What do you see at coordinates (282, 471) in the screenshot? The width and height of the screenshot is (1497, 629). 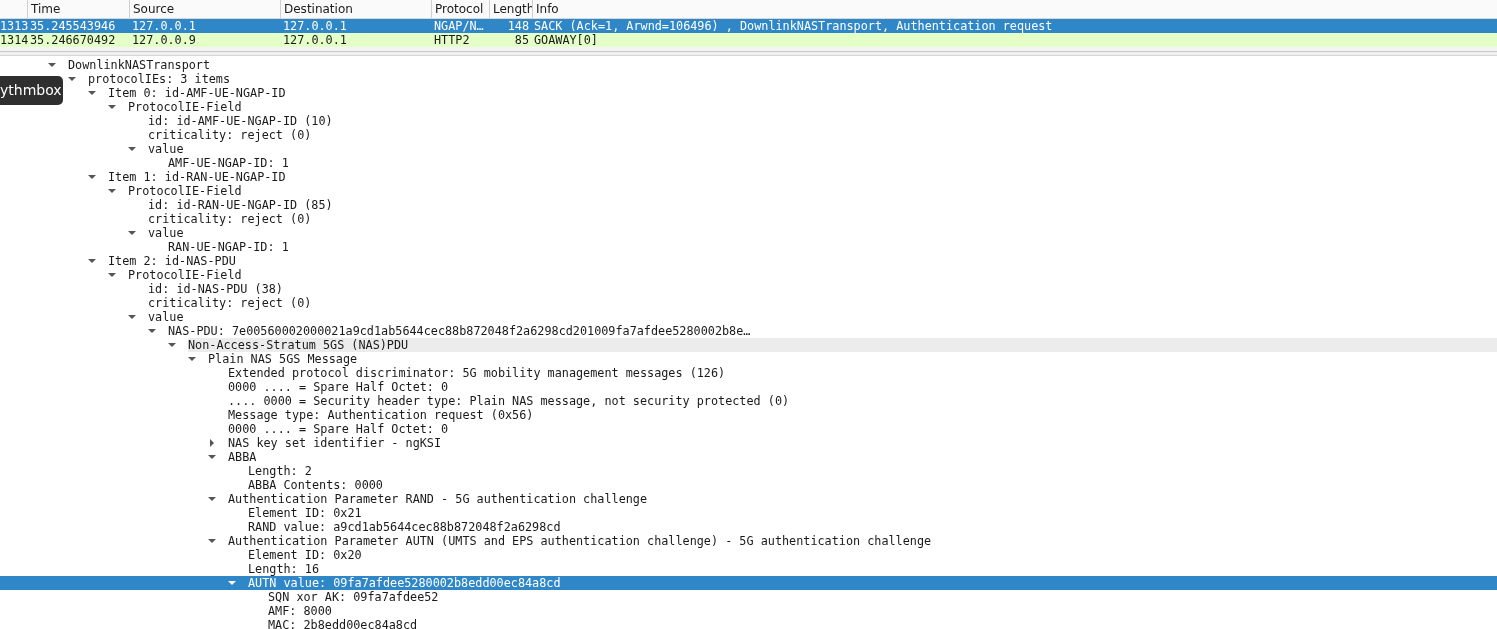 I see `tree-item: Length: 2` at bounding box center [282, 471].